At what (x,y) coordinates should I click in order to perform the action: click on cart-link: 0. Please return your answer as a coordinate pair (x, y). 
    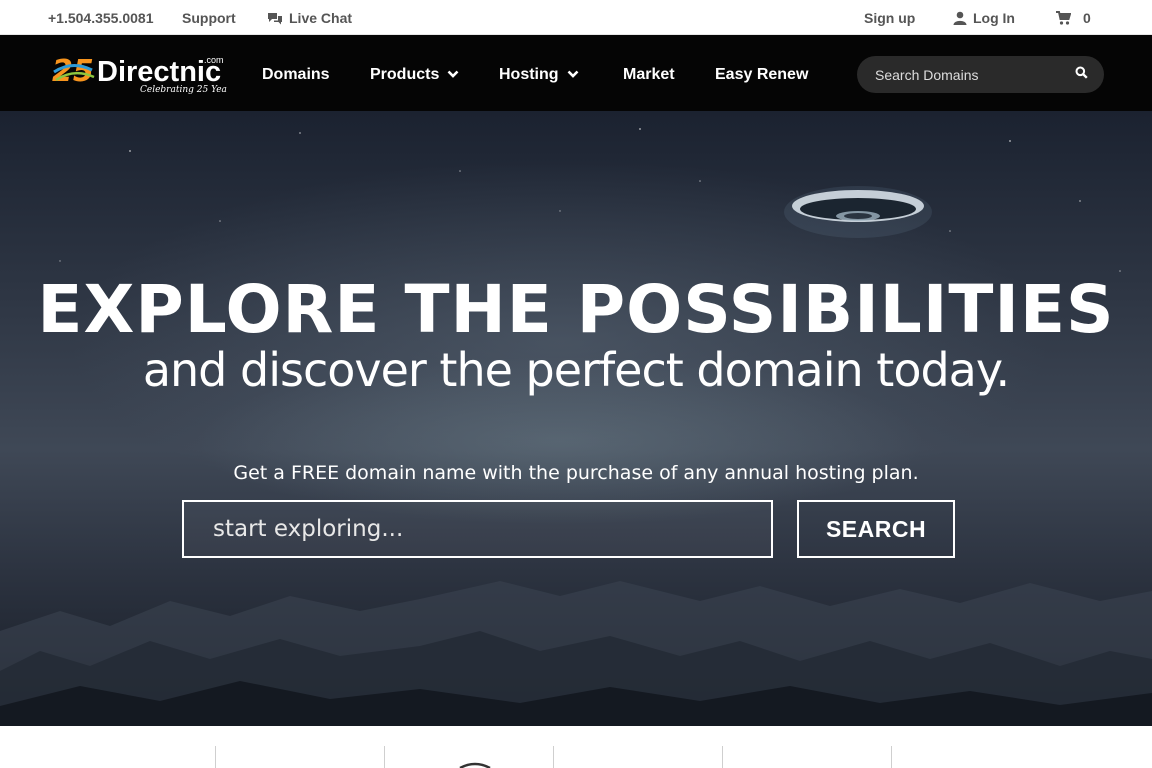
    Looking at the image, I should click on (1073, 18).